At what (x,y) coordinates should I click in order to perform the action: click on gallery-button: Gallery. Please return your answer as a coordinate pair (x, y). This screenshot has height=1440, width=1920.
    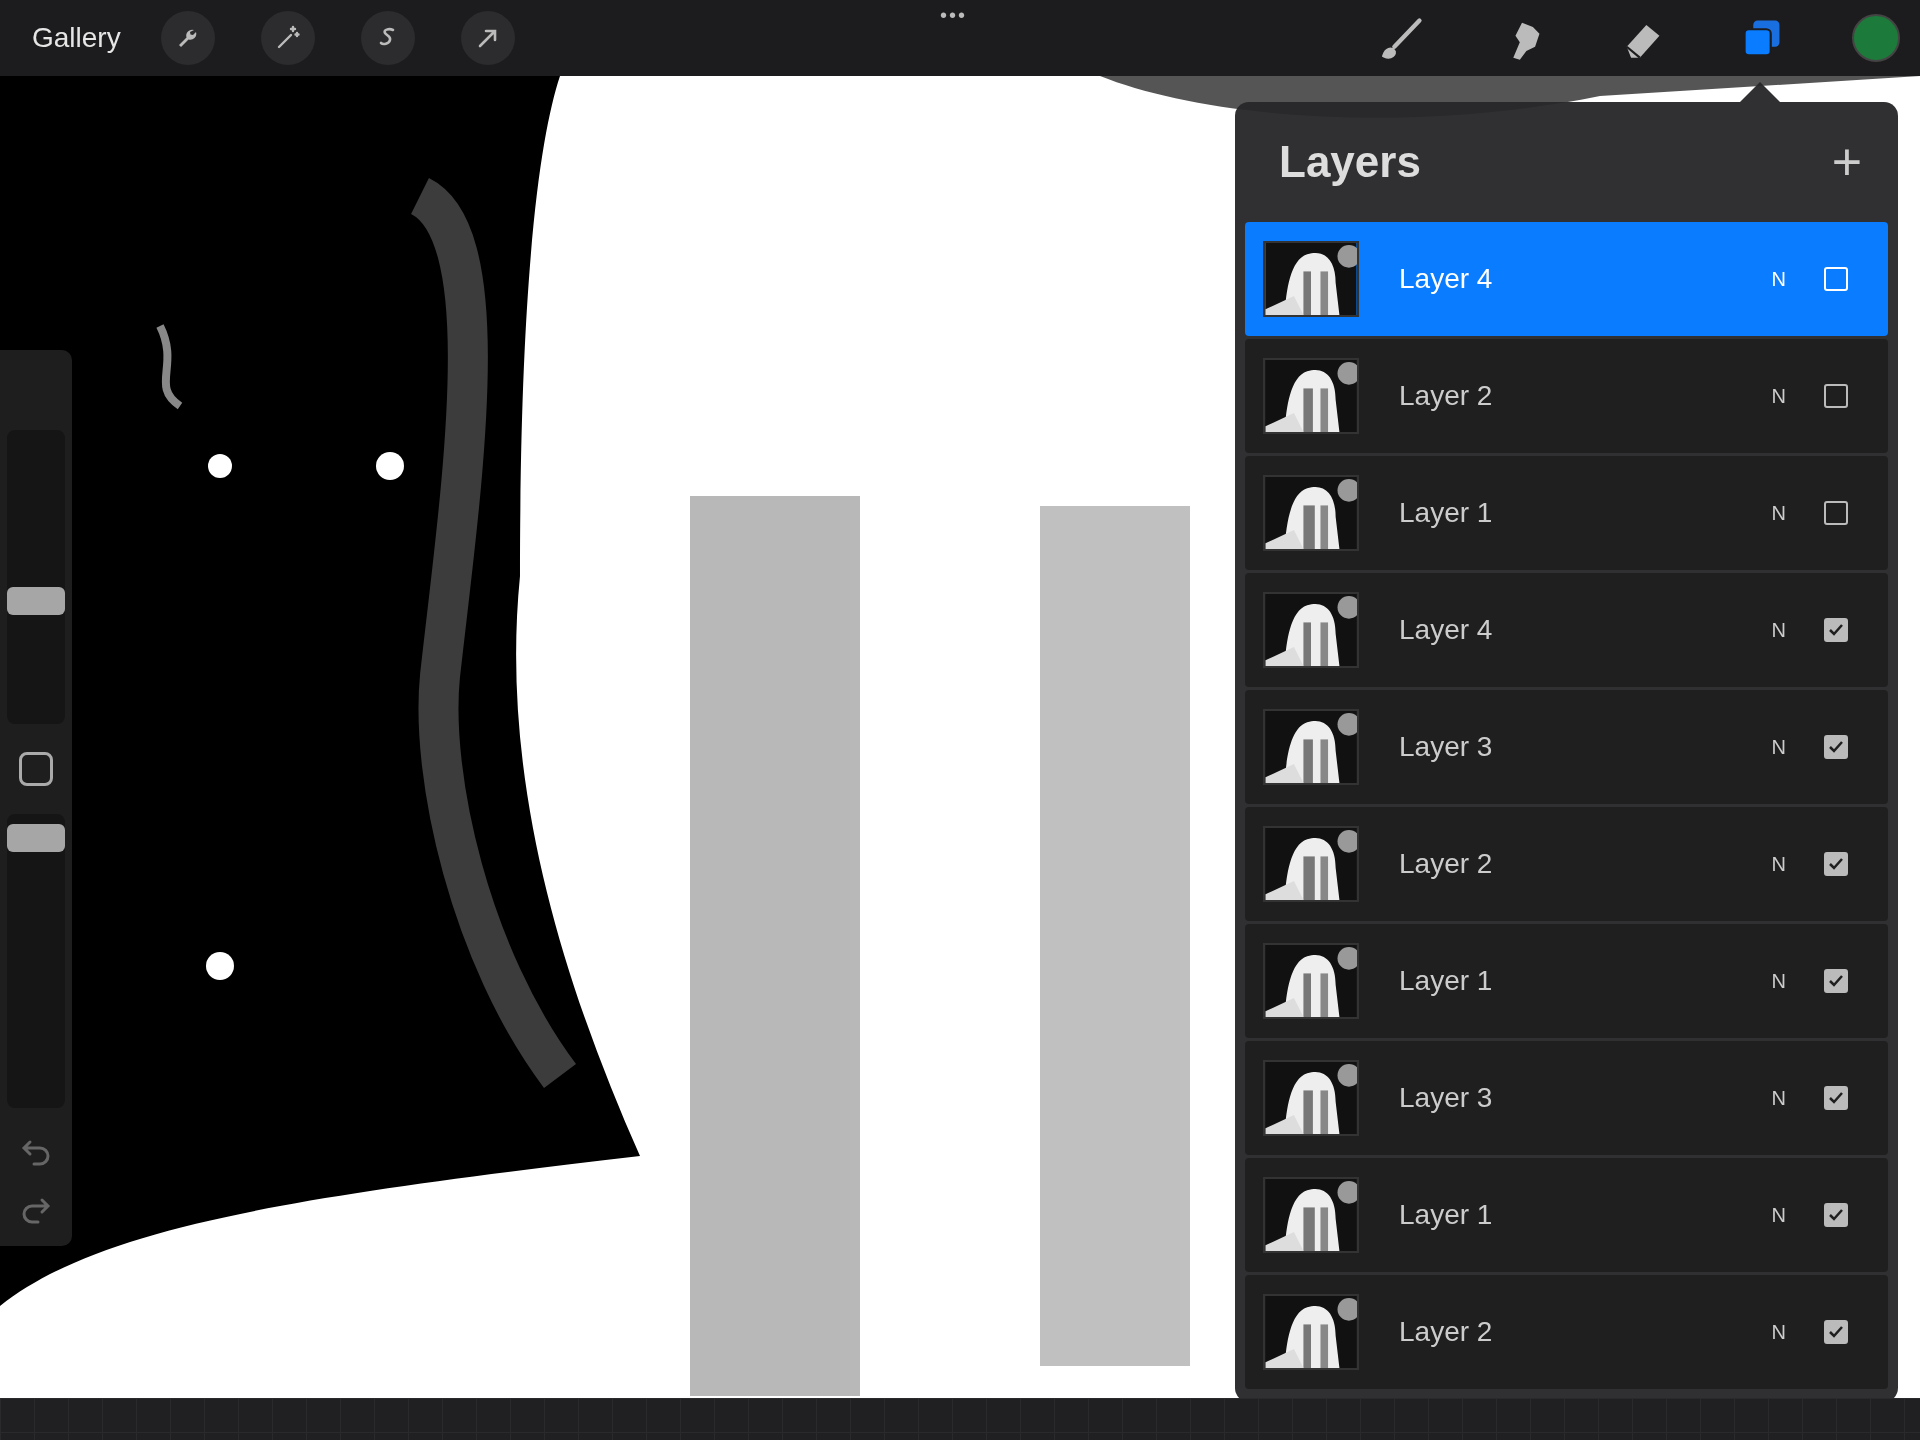
    Looking at the image, I should click on (76, 38).